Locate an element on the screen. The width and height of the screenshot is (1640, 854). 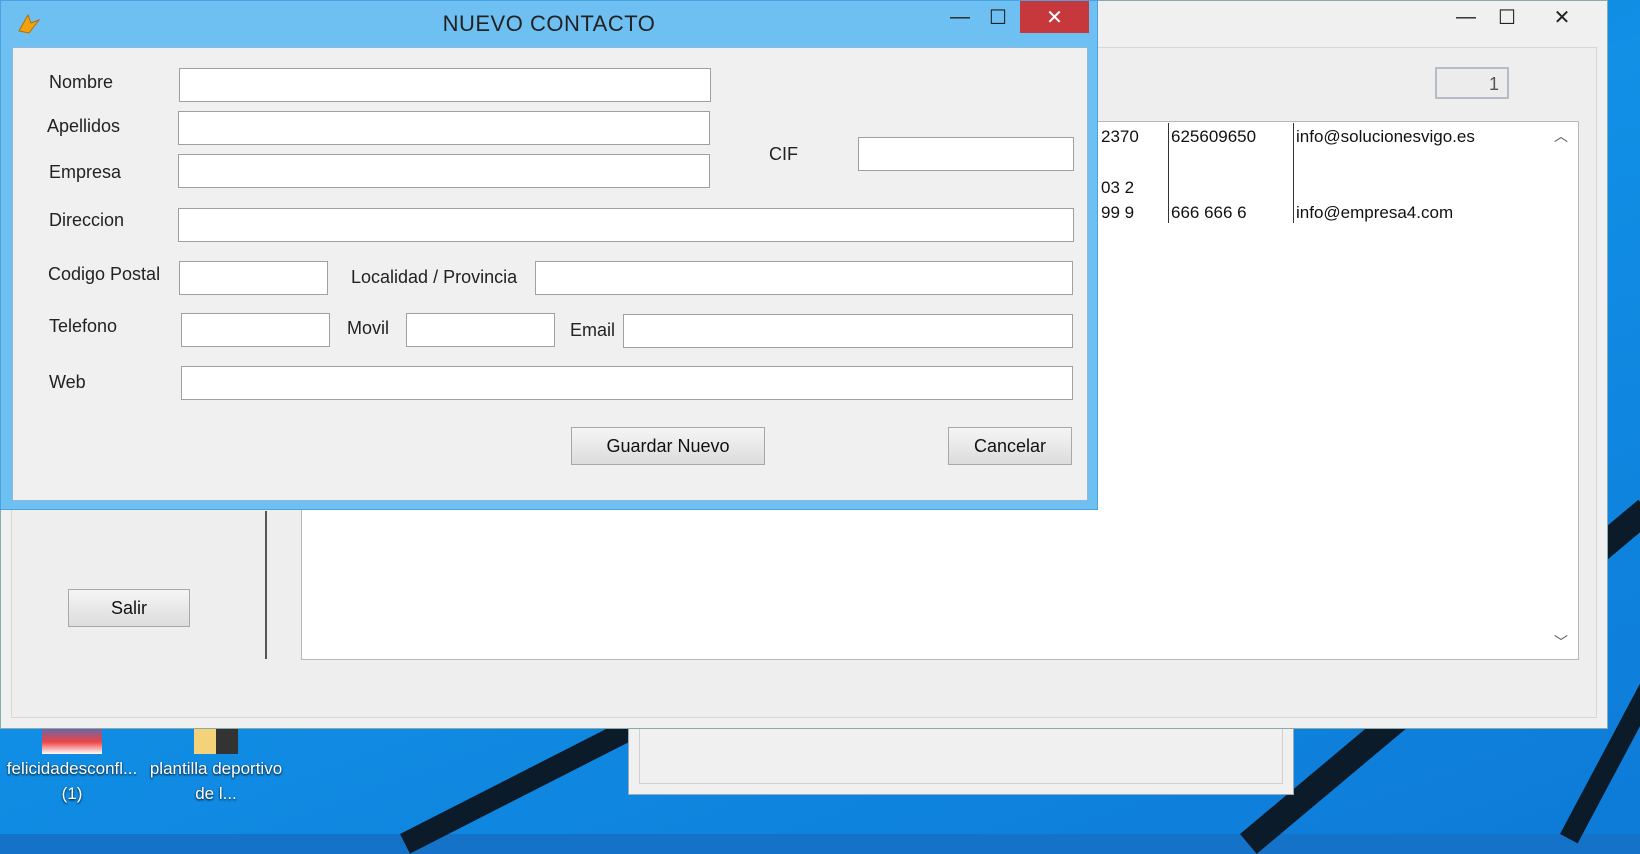
close-button: ✕ is located at coordinates (1562, 17).